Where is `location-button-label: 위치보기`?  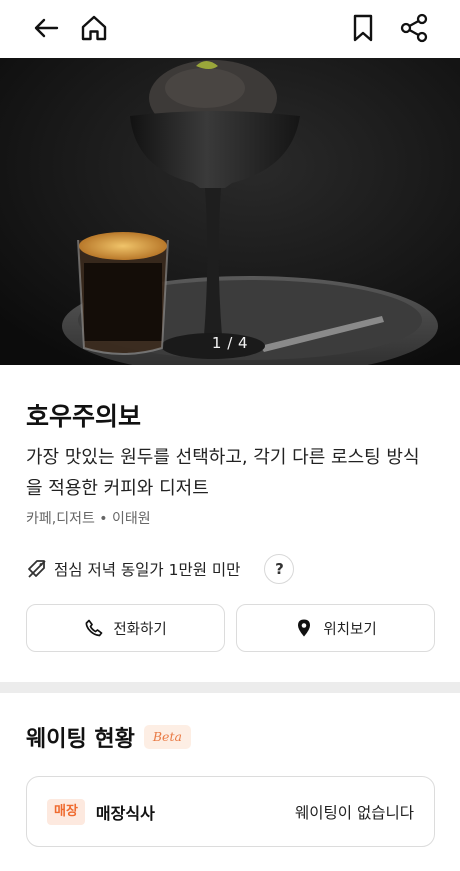 location-button-label: 위치보기 is located at coordinates (350, 629).